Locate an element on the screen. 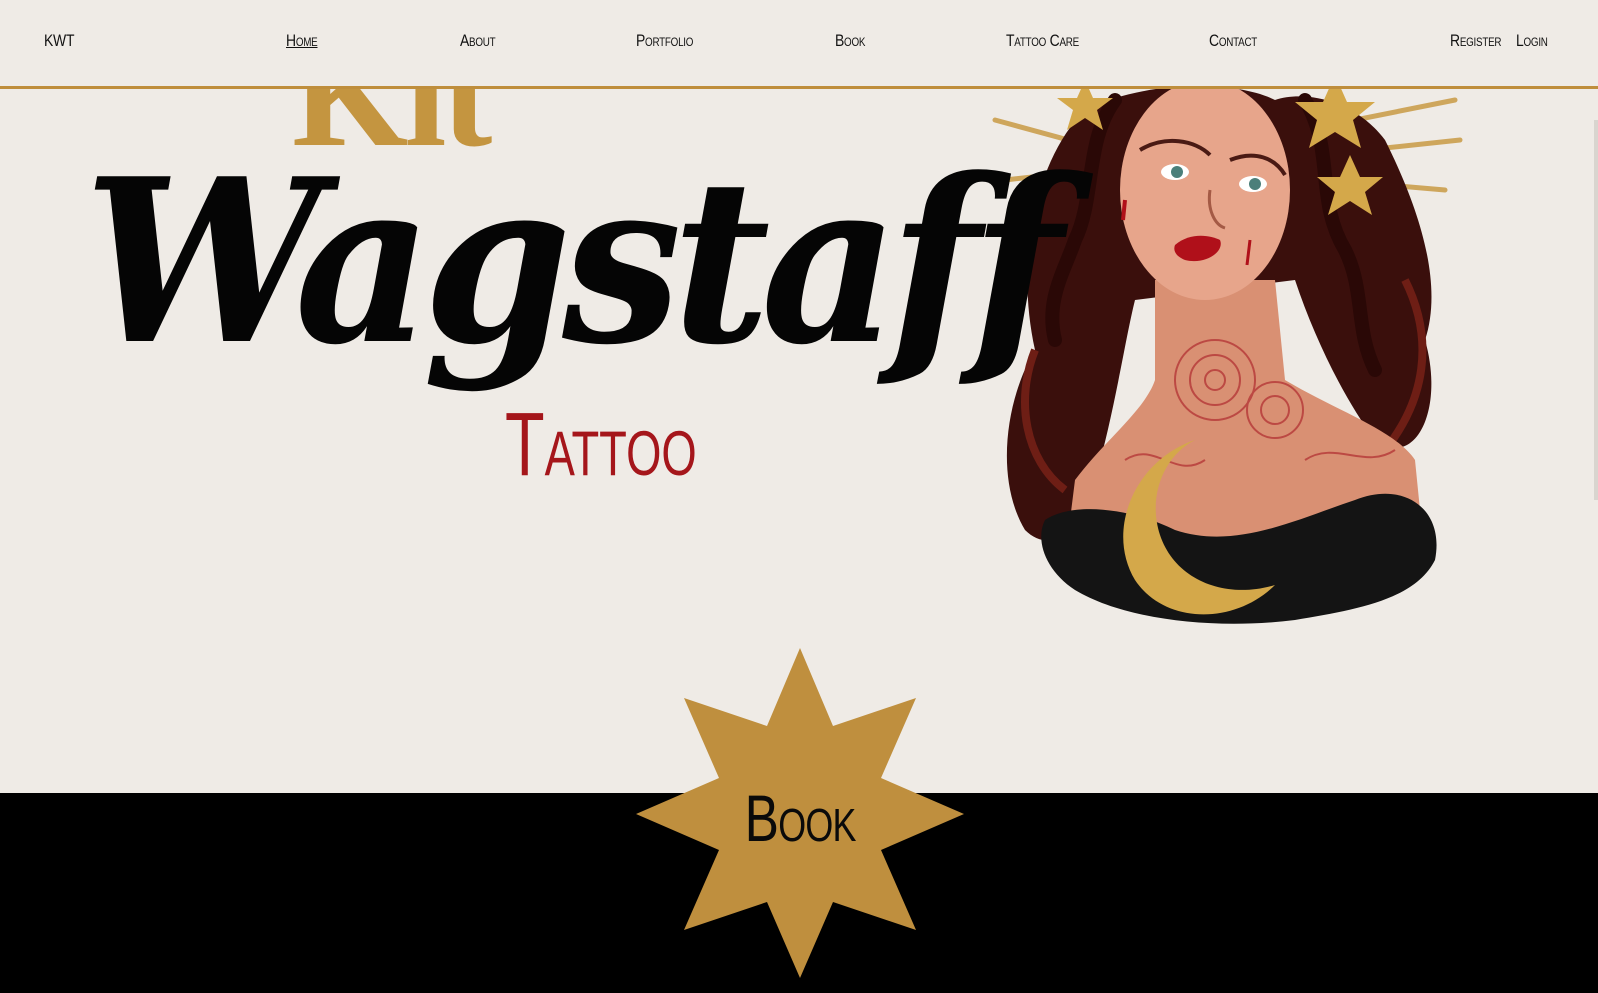 The height and width of the screenshot is (993, 1598). page-scrollbar is located at coordinates (1596, 310).